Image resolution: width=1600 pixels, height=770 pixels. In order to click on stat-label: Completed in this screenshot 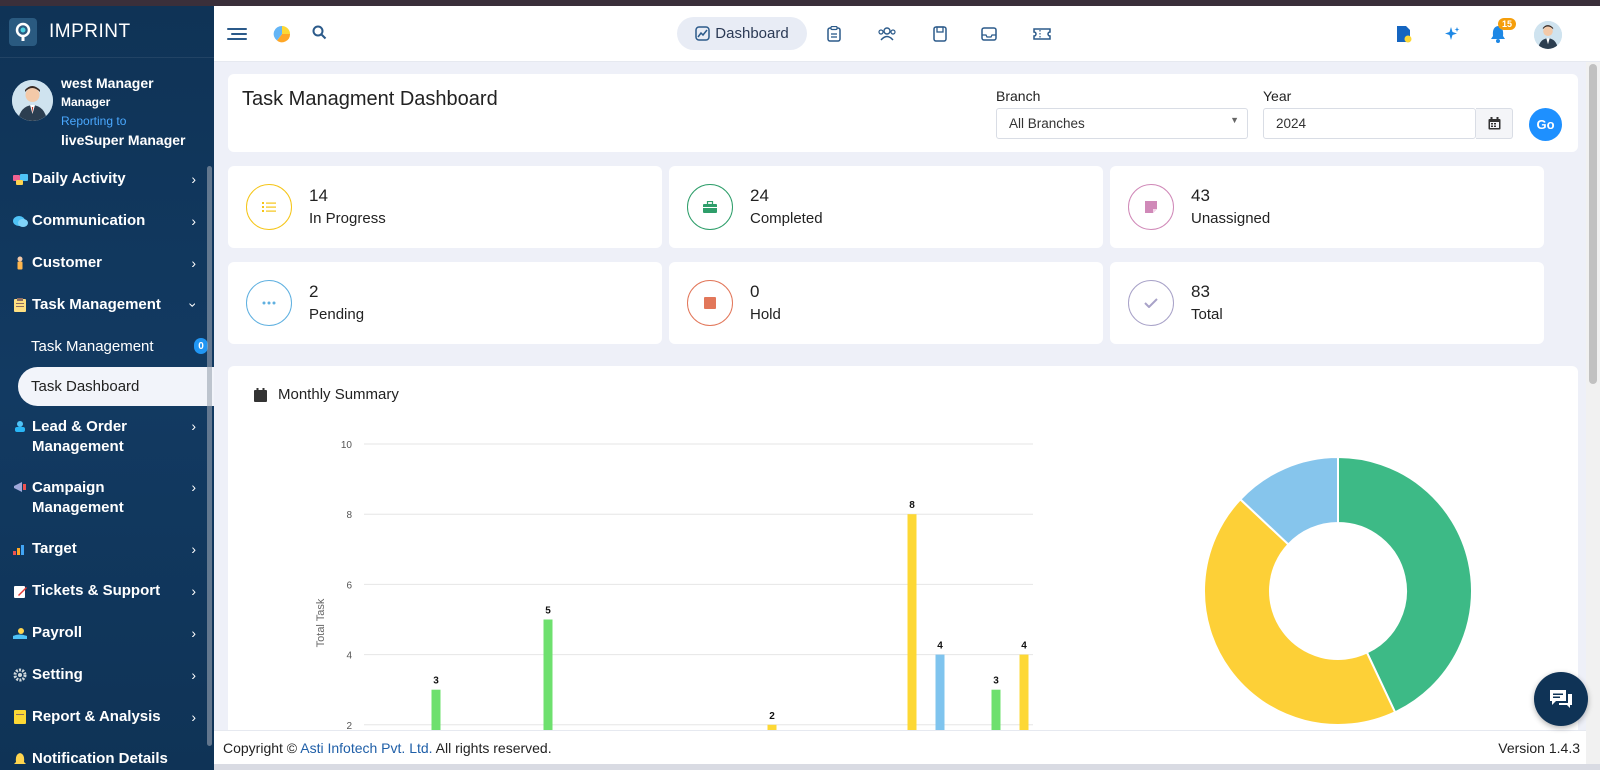, I will do `click(786, 218)`.